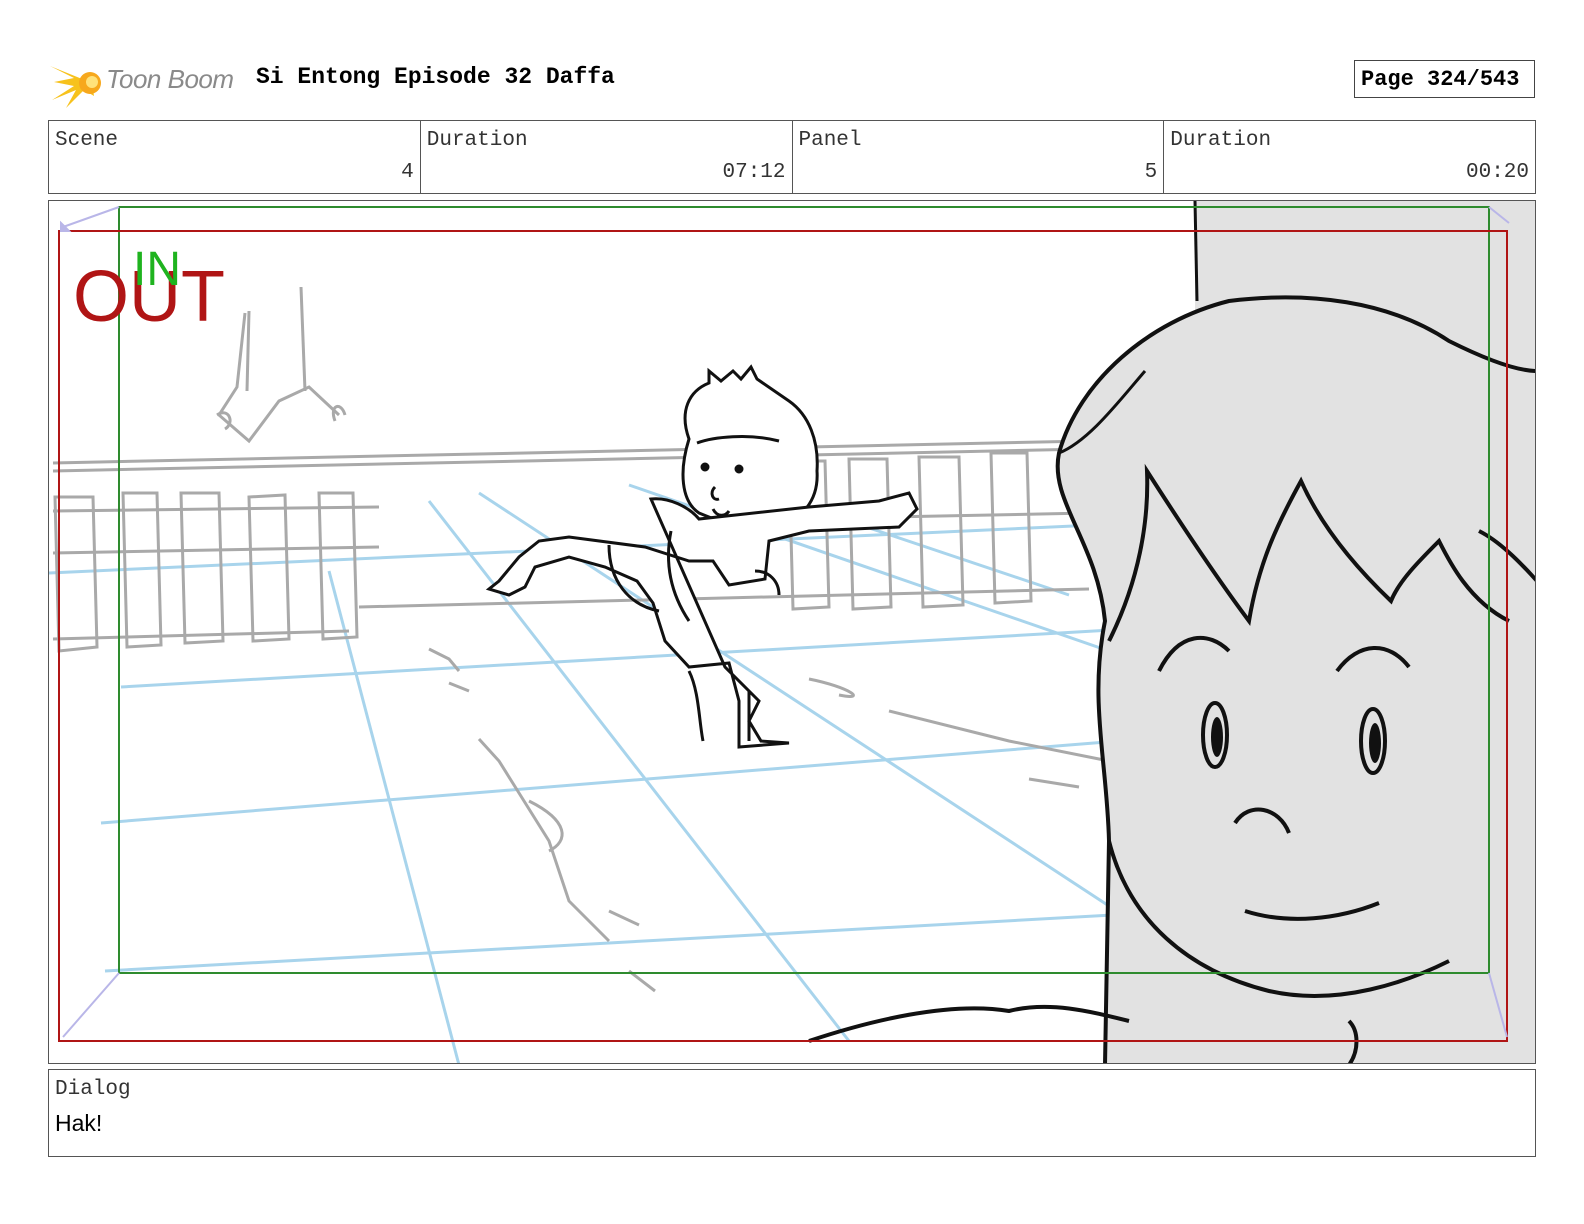 This screenshot has height=1224, width=1584. What do you see at coordinates (157, 269) in the screenshot?
I see `in-marker: IN` at bounding box center [157, 269].